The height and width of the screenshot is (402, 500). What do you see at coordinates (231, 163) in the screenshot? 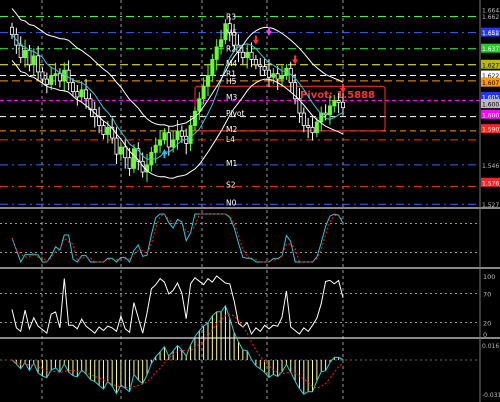
I see `level-label-m1: M1` at bounding box center [231, 163].